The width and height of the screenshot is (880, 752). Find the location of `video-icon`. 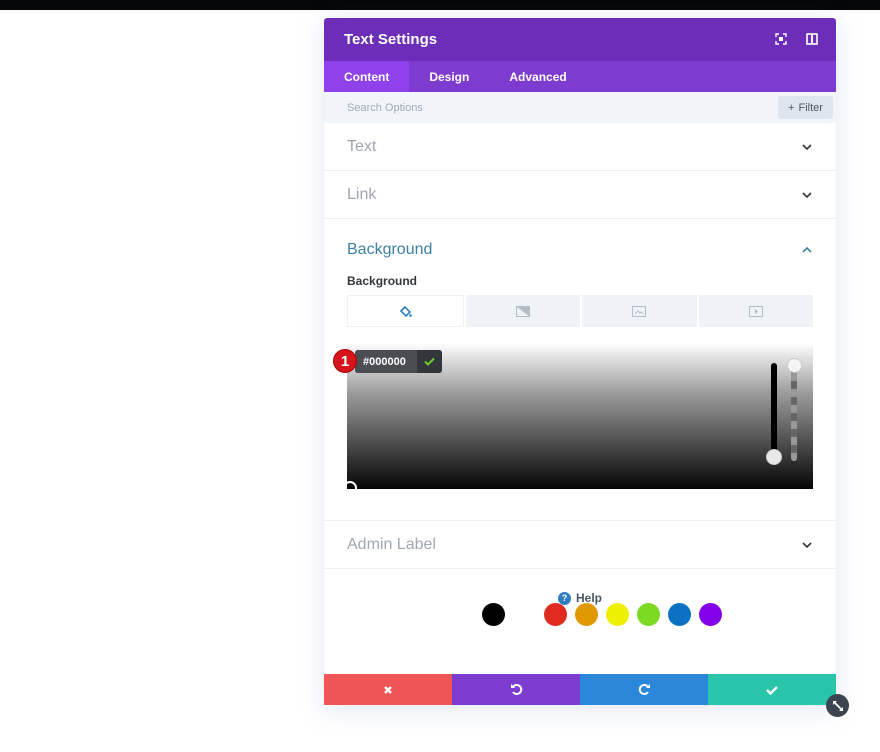

video-icon is located at coordinates (755, 311).